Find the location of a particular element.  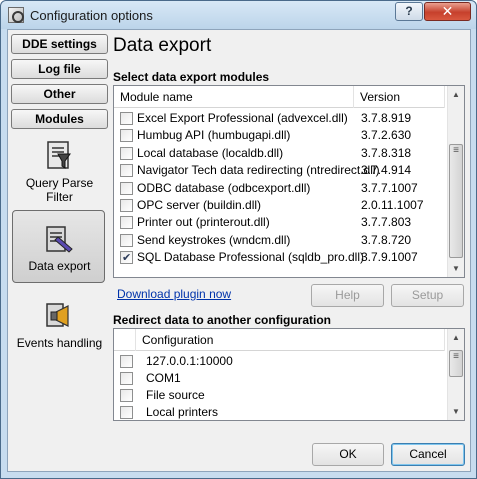

cancel-button: Cancel is located at coordinates (428, 454).